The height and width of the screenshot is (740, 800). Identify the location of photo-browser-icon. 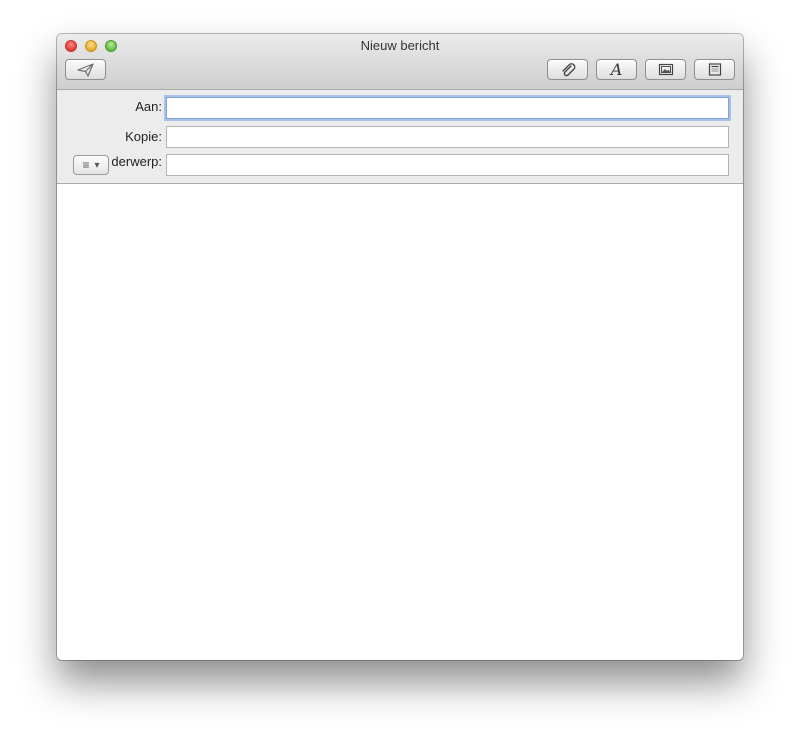
(665, 69).